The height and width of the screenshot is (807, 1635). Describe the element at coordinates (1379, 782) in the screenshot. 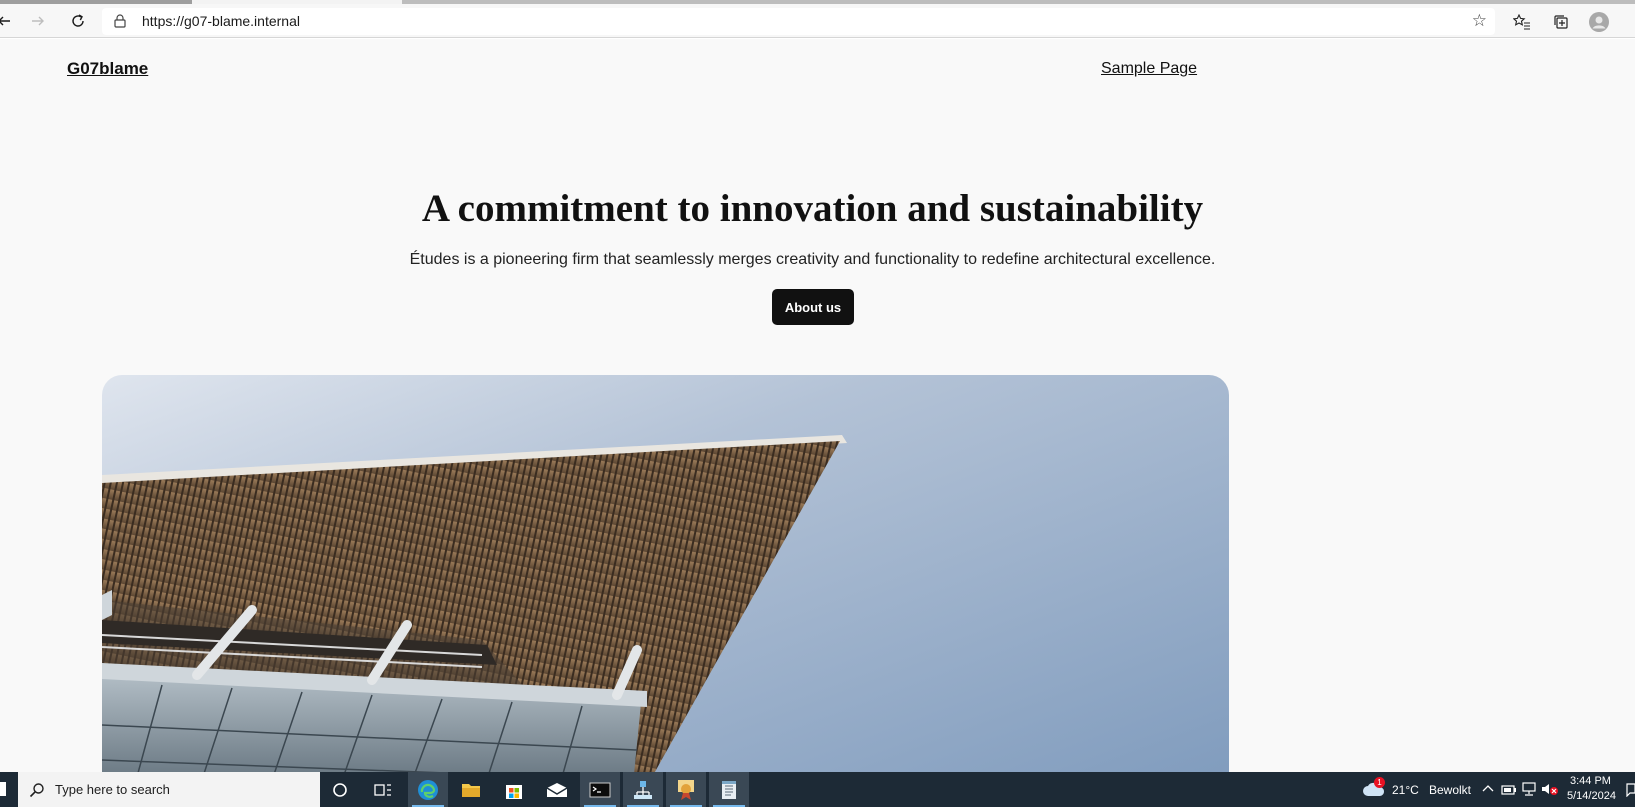

I see `weather-alert-badge: 1` at that location.